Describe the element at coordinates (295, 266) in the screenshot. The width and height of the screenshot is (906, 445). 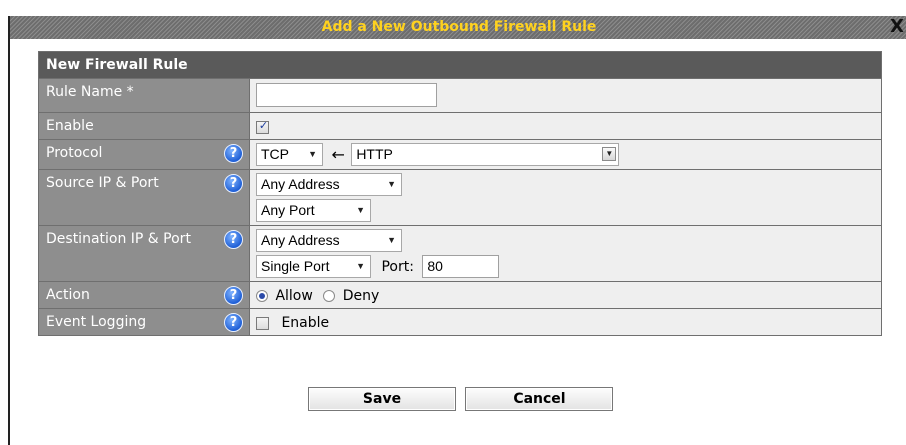
I see `destination-port-mode-value: Single Port` at that location.